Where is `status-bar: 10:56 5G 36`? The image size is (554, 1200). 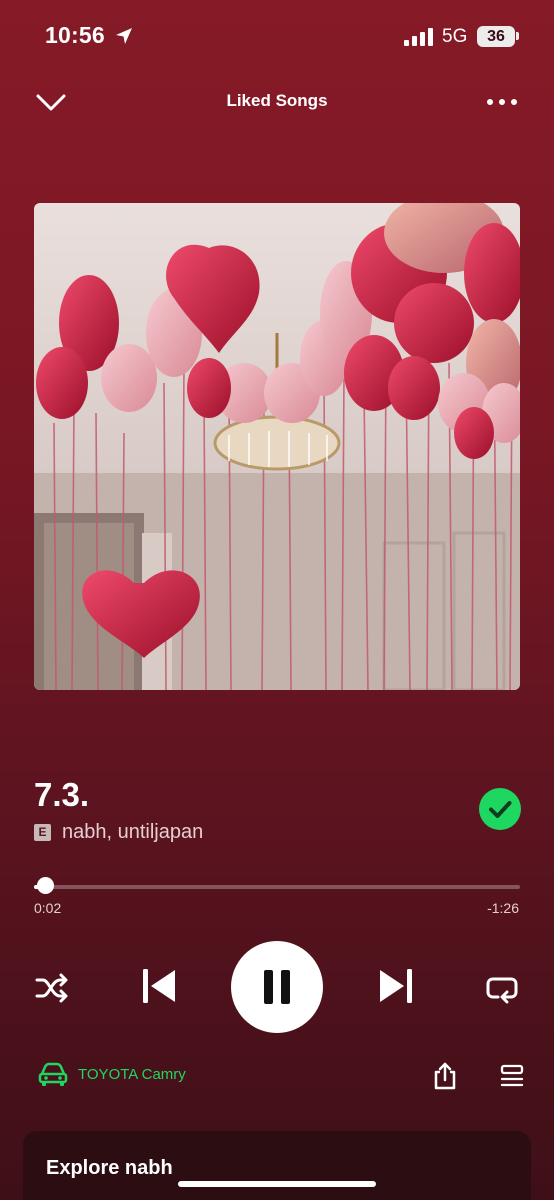 status-bar: 10:56 5G 36 is located at coordinates (277, 37).